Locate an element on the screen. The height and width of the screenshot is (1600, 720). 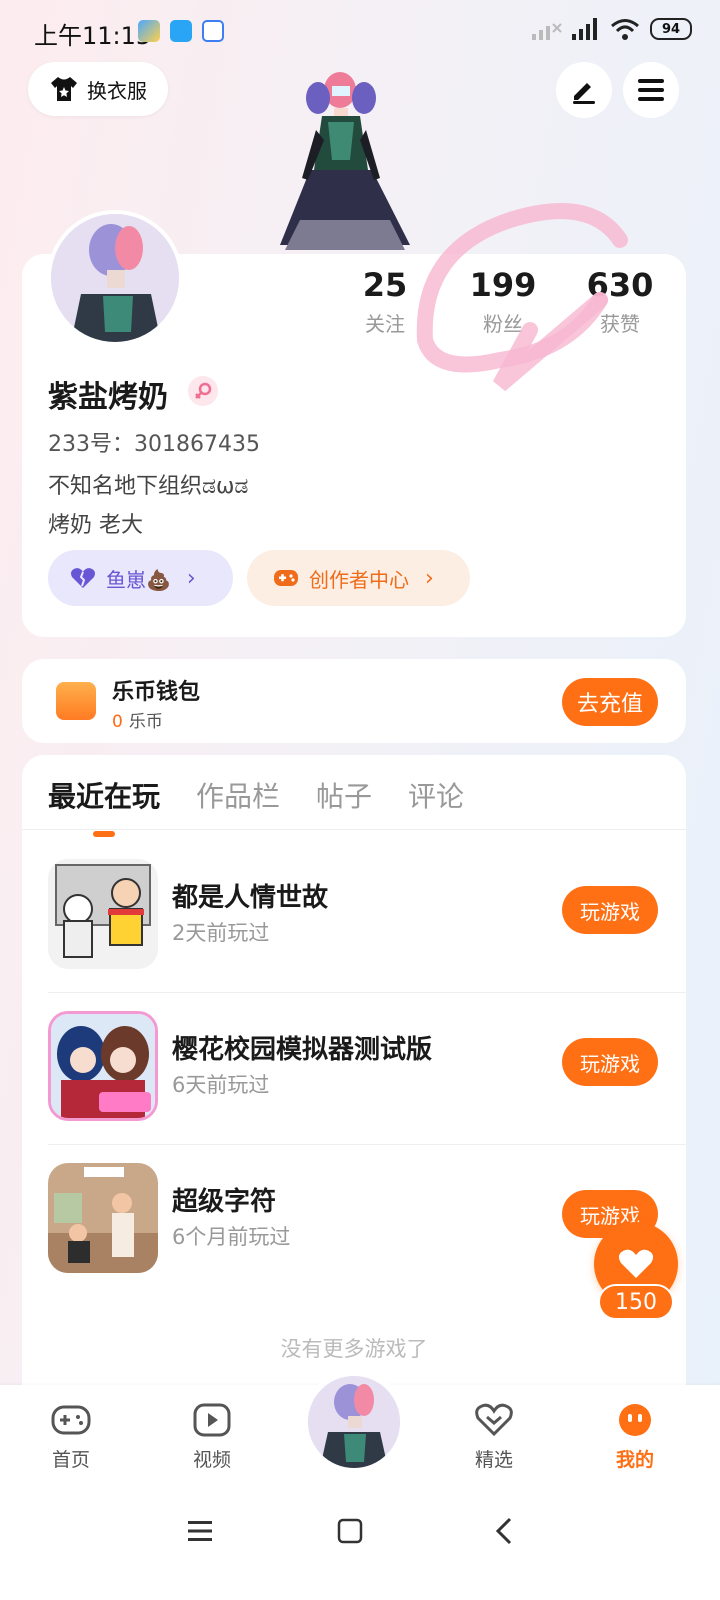
user-id: 233号：301867435 is located at coordinates (154, 444).